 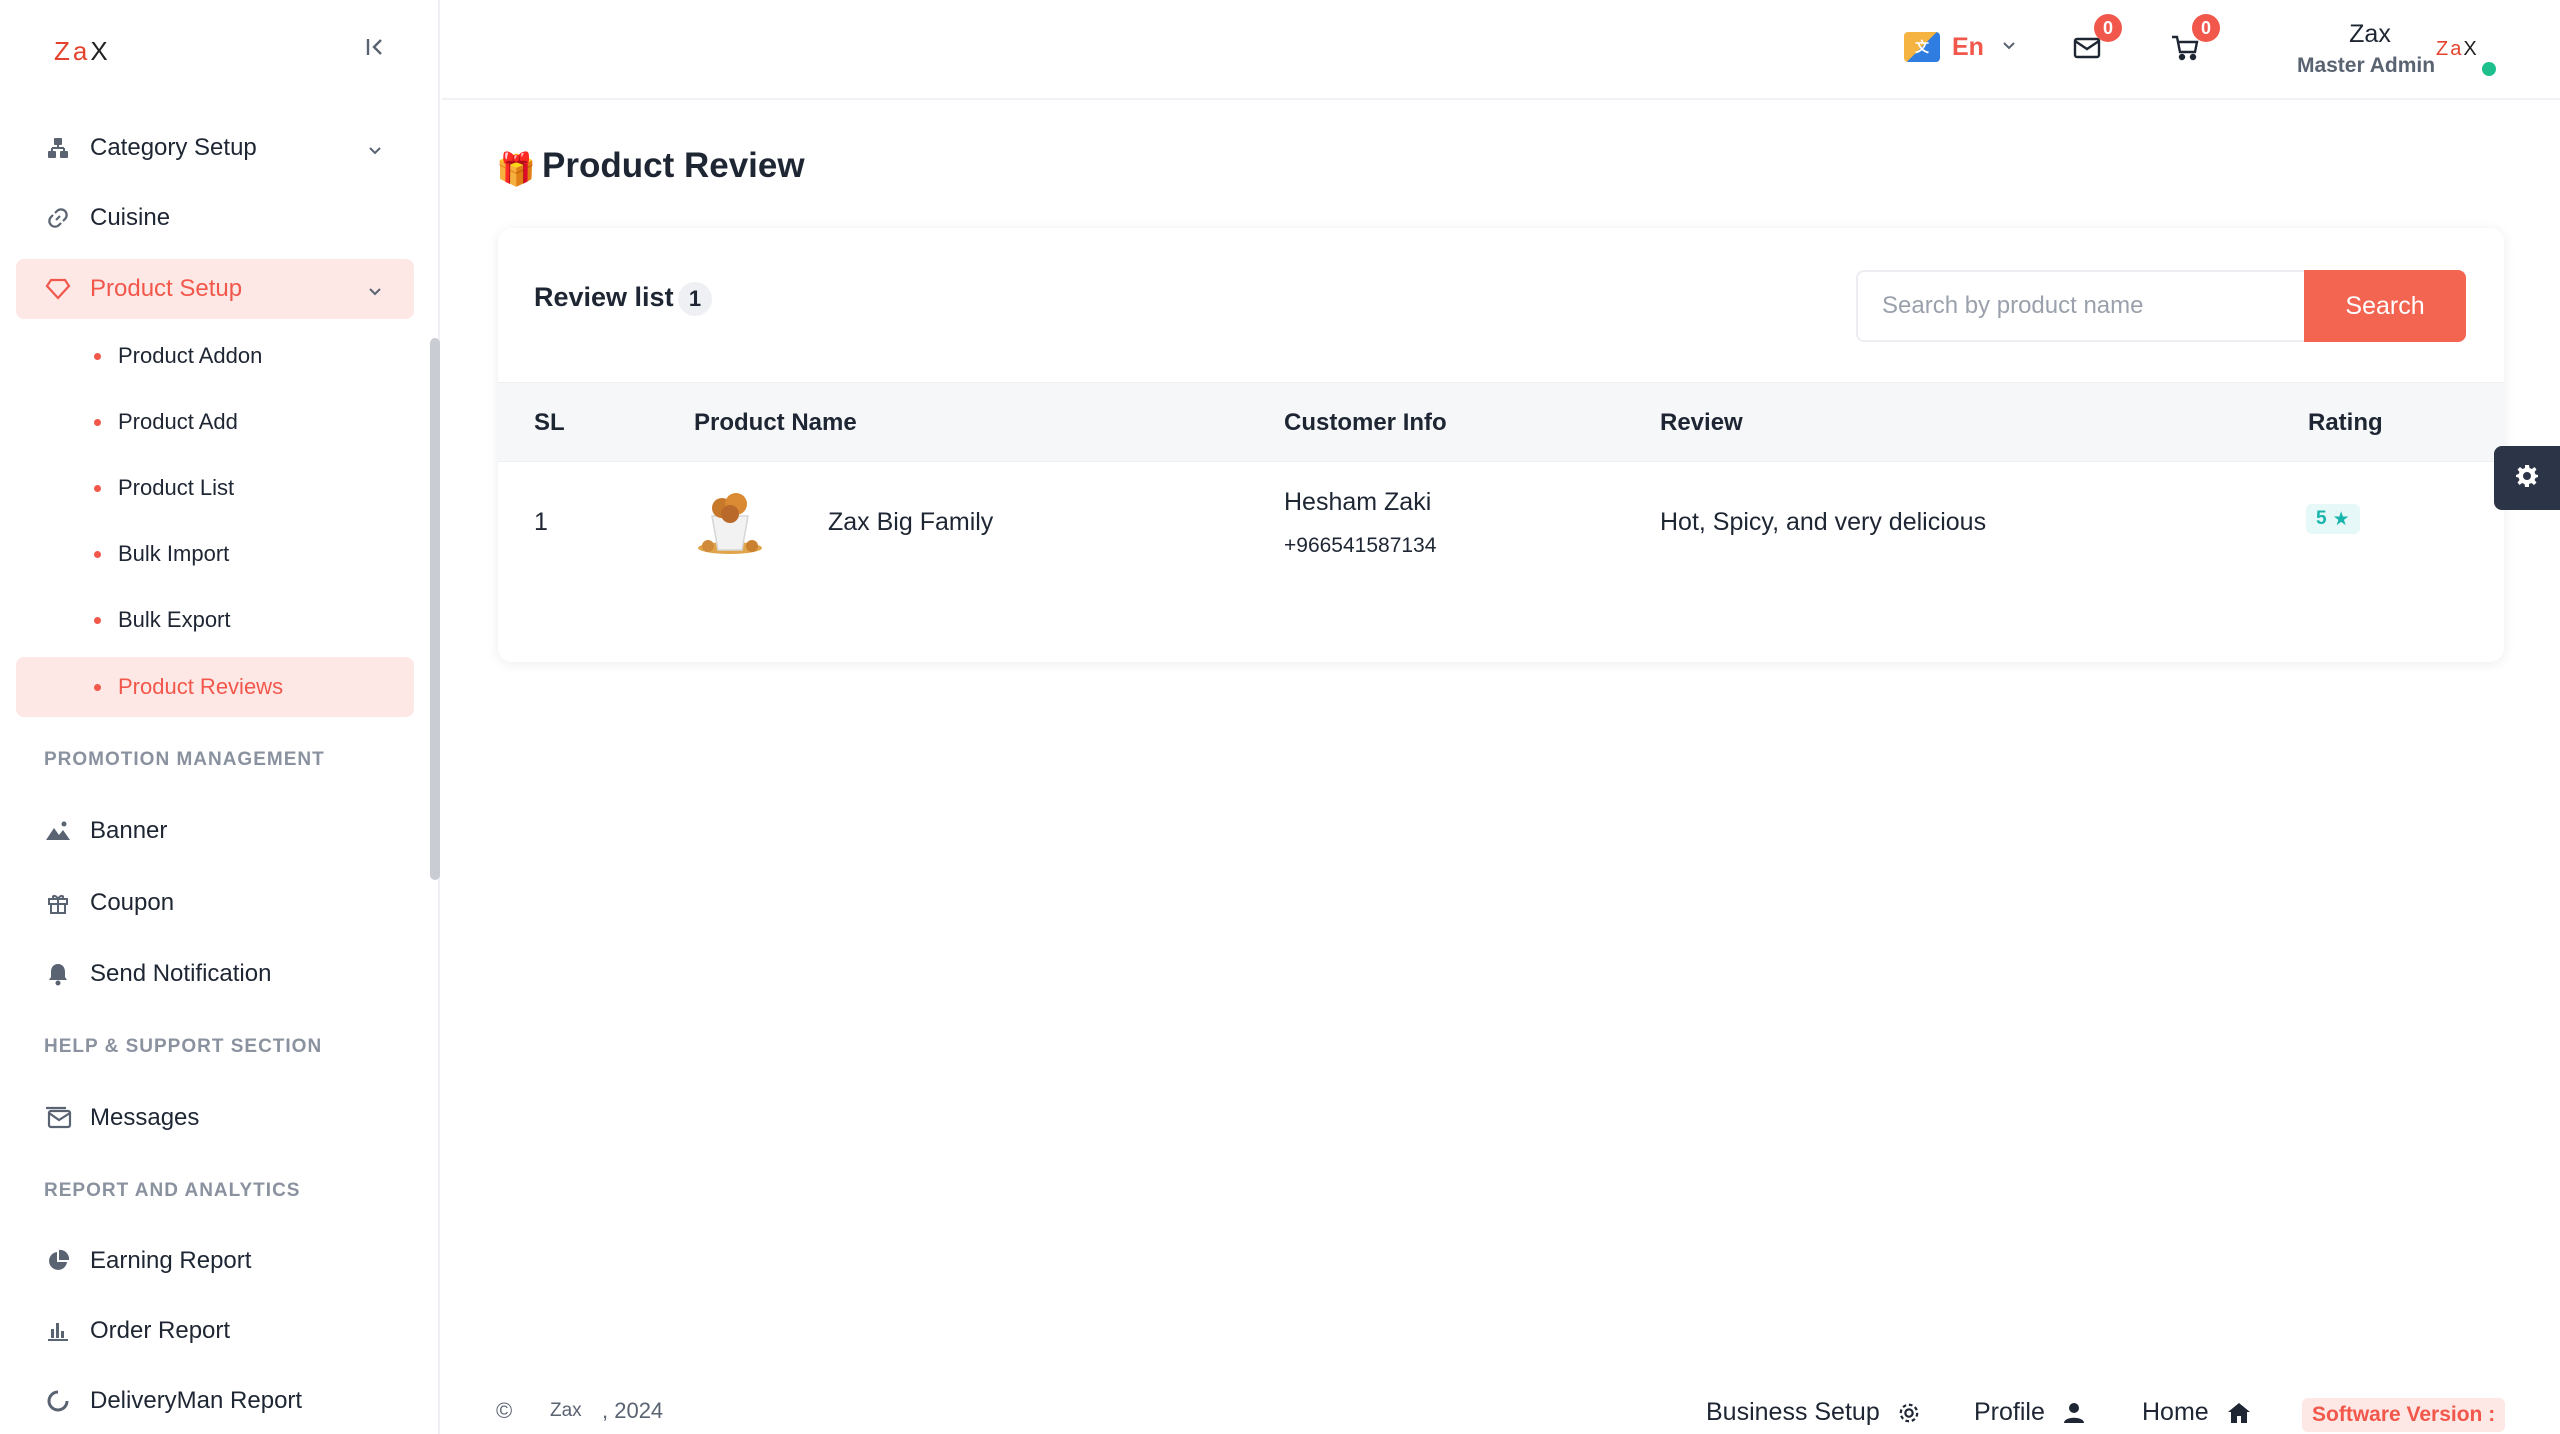 What do you see at coordinates (215, 356) in the screenshot?
I see `sidebar-subitem-product-addon: Product Addon` at bounding box center [215, 356].